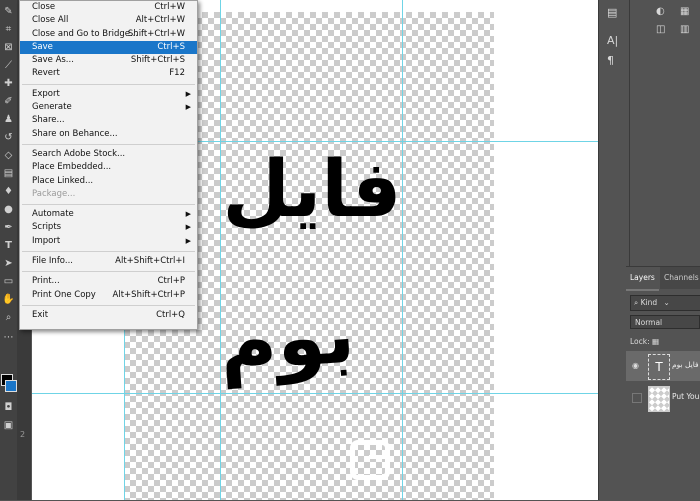 The image size is (700, 501). What do you see at coordinates (8, 120) in the screenshot?
I see `stamp-icon: ♟` at bounding box center [8, 120].